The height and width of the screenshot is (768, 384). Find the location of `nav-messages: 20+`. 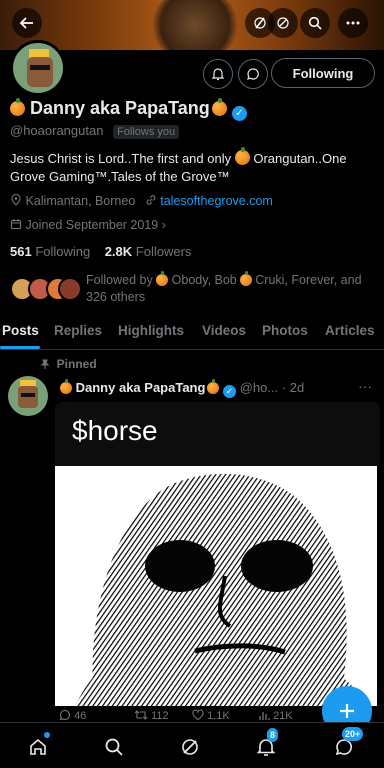

nav-messages: 20+ is located at coordinates (347, 744).